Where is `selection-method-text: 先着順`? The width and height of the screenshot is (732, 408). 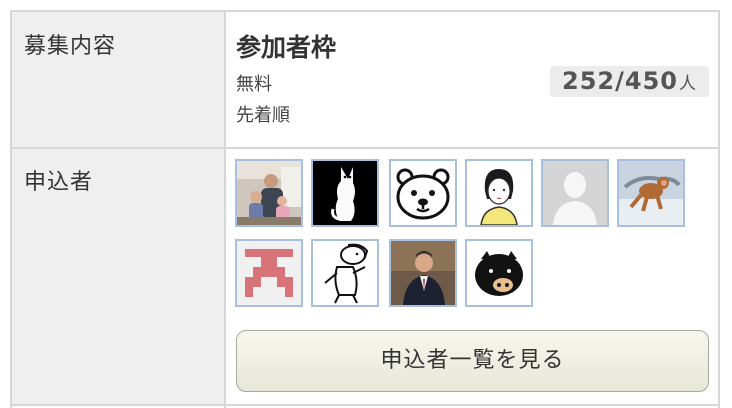 selection-method-text: 先着順 is located at coordinates (263, 115).